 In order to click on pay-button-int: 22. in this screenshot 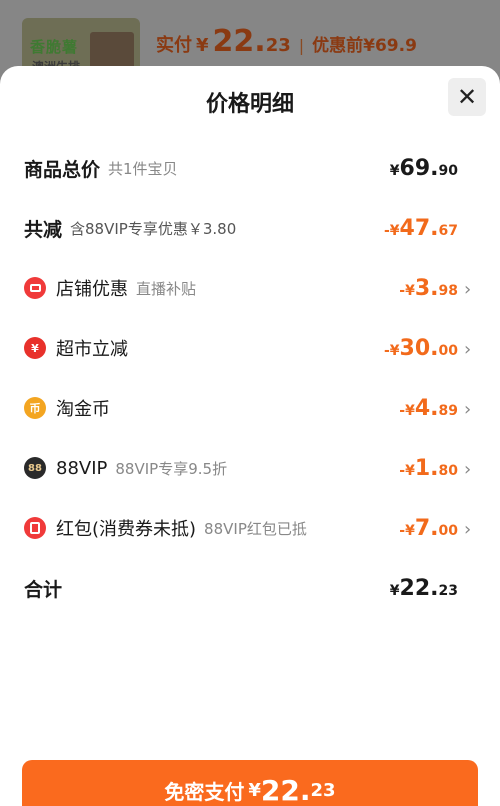, I will do `click(285, 789)`.